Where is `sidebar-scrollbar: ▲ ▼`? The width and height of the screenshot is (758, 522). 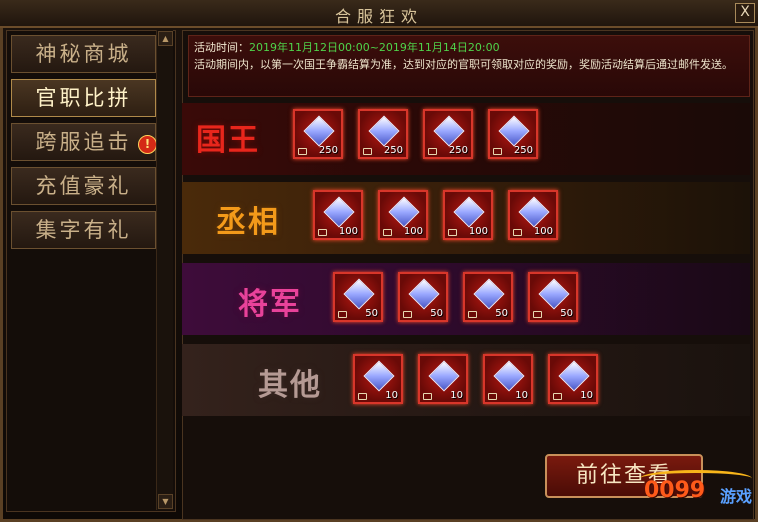
sidebar-scrollbar: ▲ ▼ is located at coordinates (164, 270).